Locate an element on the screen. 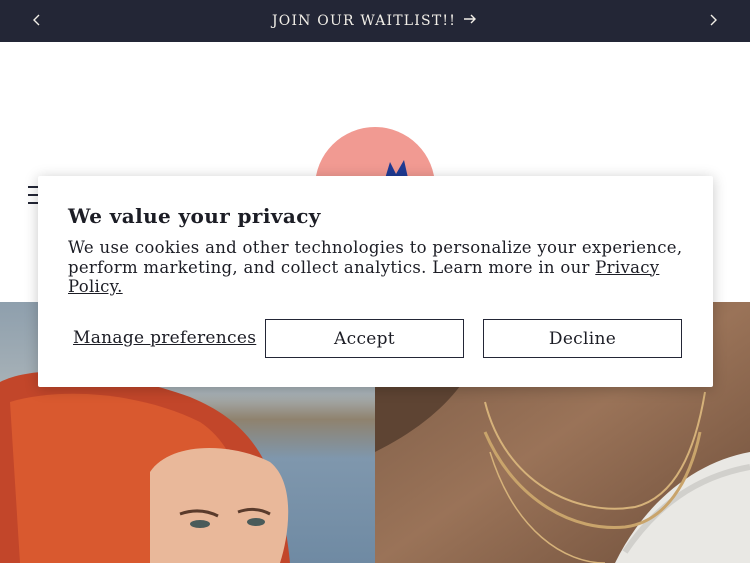 This screenshot has height=563, width=750. waitlist-link: JOIN OUR WAITLIST!! is located at coordinates (375, 21).